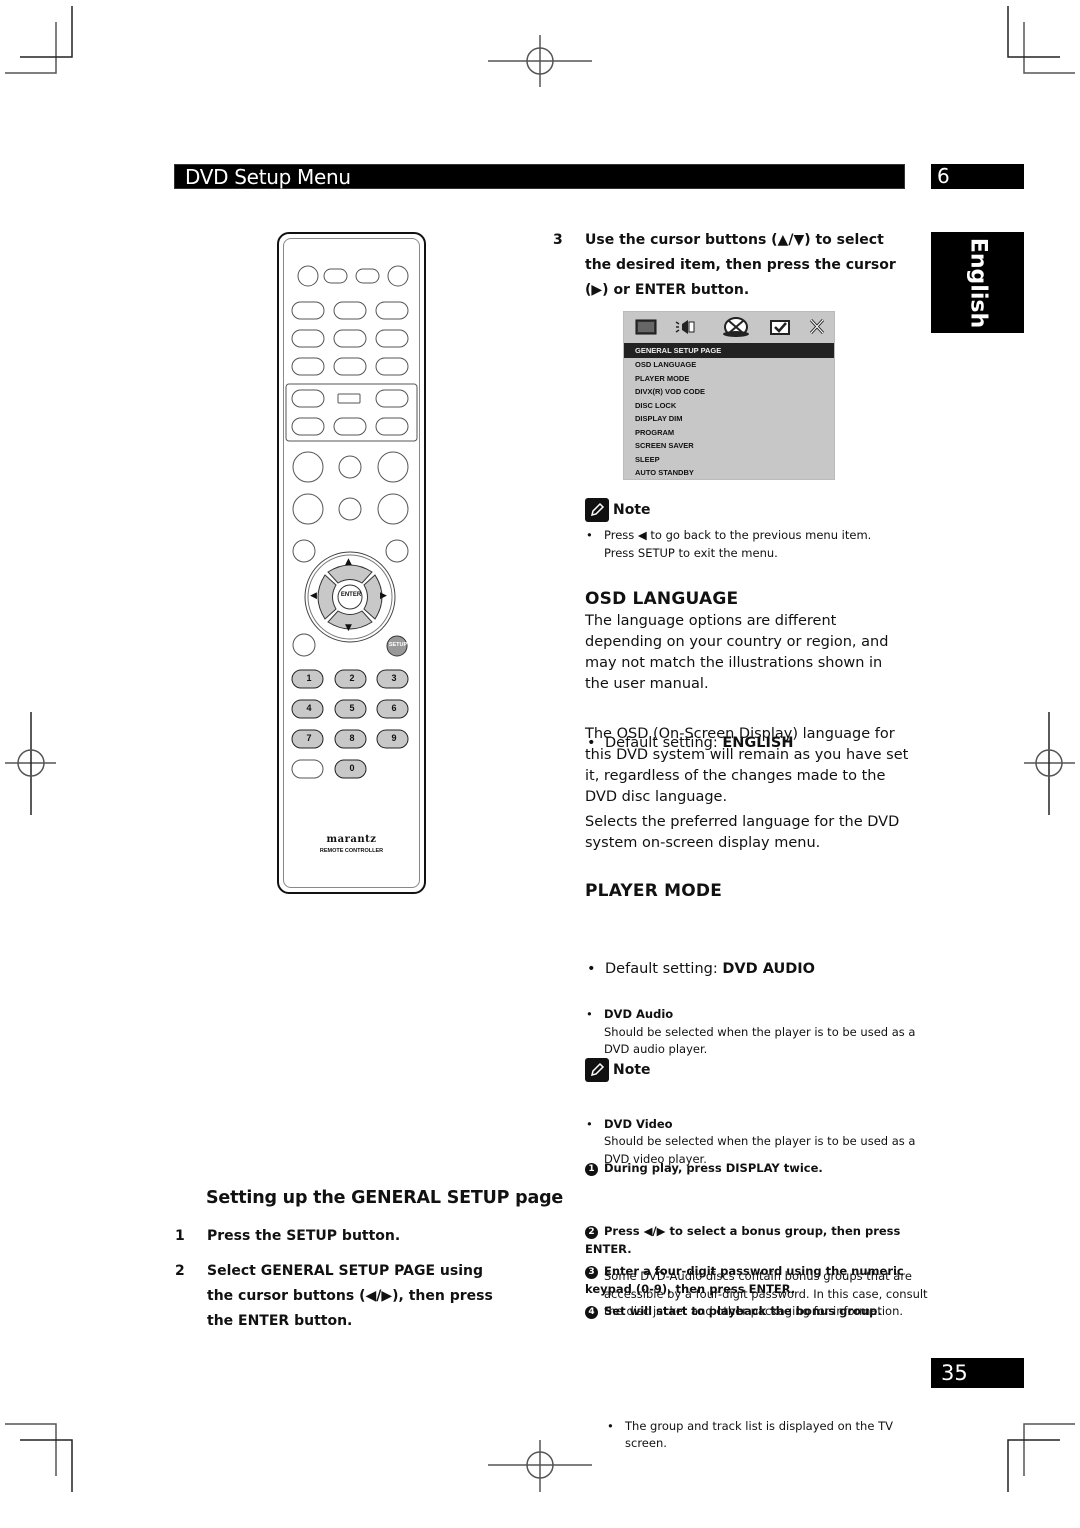 Image resolution: width=1080 pixels, height=1528 pixels. What do you see at coordinates (350, 724) in the screenshot?
I see `remote-number-pad` at bounding box center [350, 724].